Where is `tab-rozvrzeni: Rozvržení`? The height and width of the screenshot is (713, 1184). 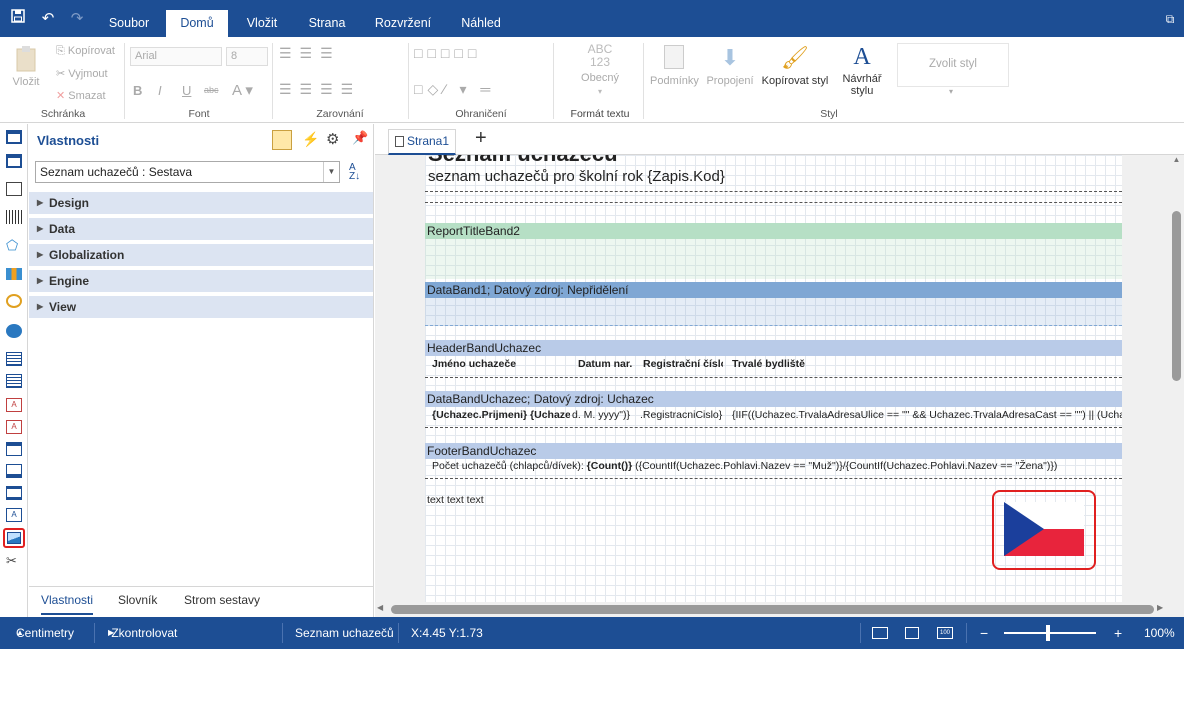 tab-rozvrzeni: Rozvržení is located at coordinates (403, 23).